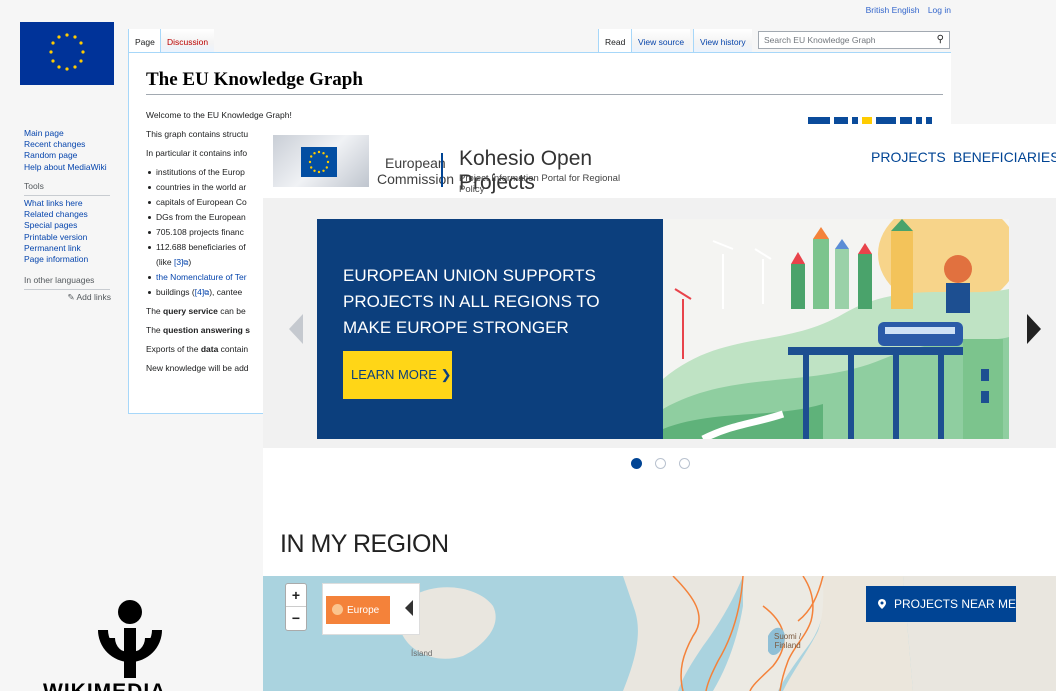 The width and height of the screenshot is (1056, 691). Describe the element at coordinates (394, 374) in the screenshot. I see `learn-more-label: LEARN MORE` at that location.